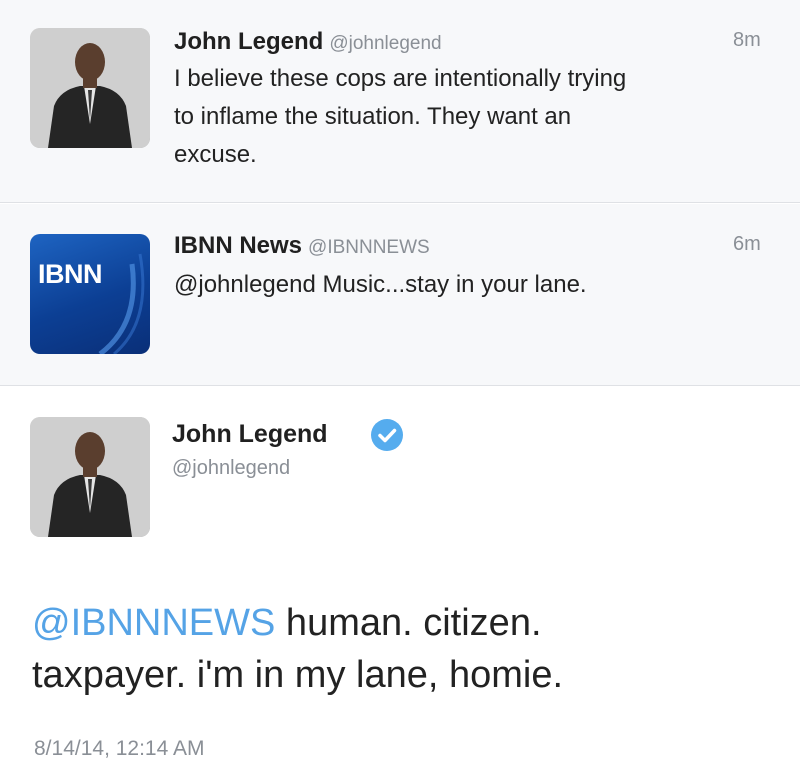 The width and height of the screenshot is (800, 779). What do you see at coordinates (385, 43) in the screenshot?
I see `author-handle: @johnlegend` at bounding box center [385, 43].